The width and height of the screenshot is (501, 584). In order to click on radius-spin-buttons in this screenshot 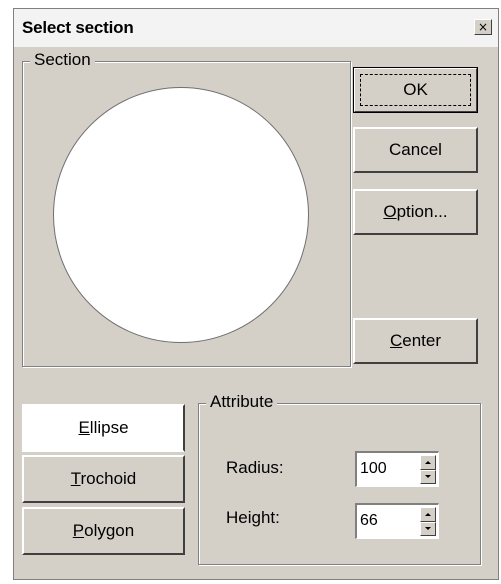, I will do `click(428, 469)`.